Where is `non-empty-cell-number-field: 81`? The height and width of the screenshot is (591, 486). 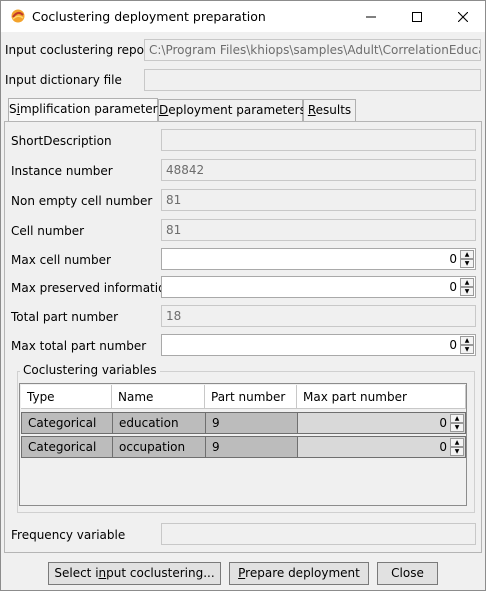 non-empty-cell-number-field: 81 is located at coordinates (318, 200).